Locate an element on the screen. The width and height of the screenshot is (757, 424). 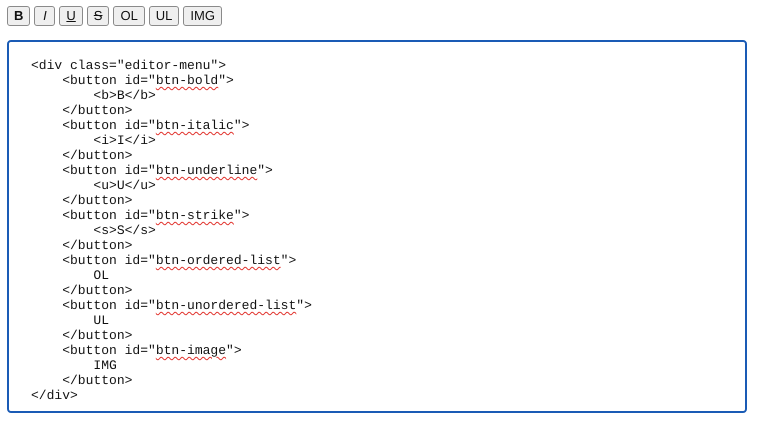
code-line: UL is located at coordinates (101, 320).